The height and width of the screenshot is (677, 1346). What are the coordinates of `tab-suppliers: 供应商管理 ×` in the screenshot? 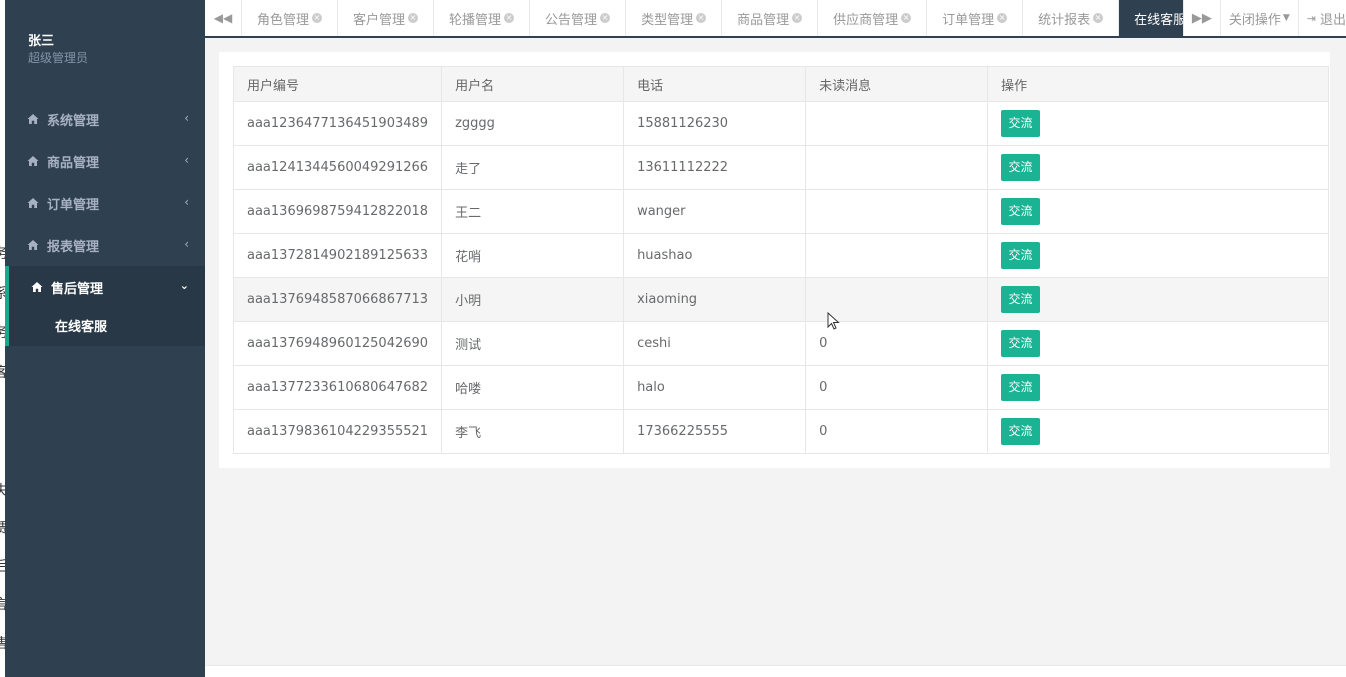 It's located at (873, 18).